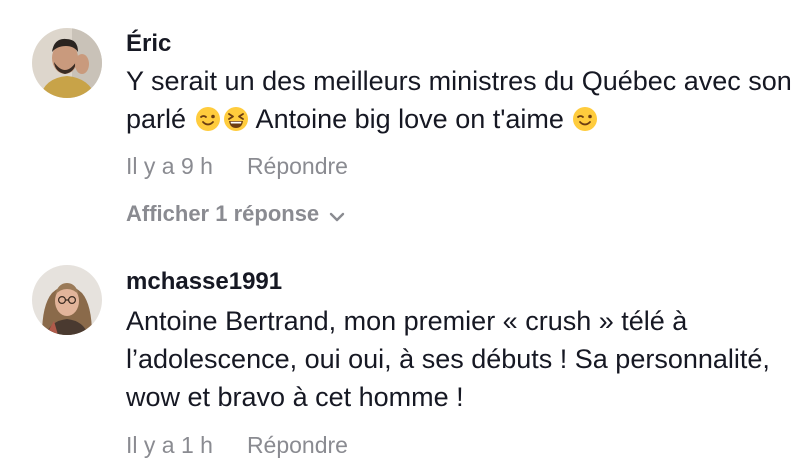 This screenshot has width=800, height=472. What do you see at coordinates (169, 445) in the screenshot?
I see `comment-time: Il y a 1 h` at bounding box center [169, 445].